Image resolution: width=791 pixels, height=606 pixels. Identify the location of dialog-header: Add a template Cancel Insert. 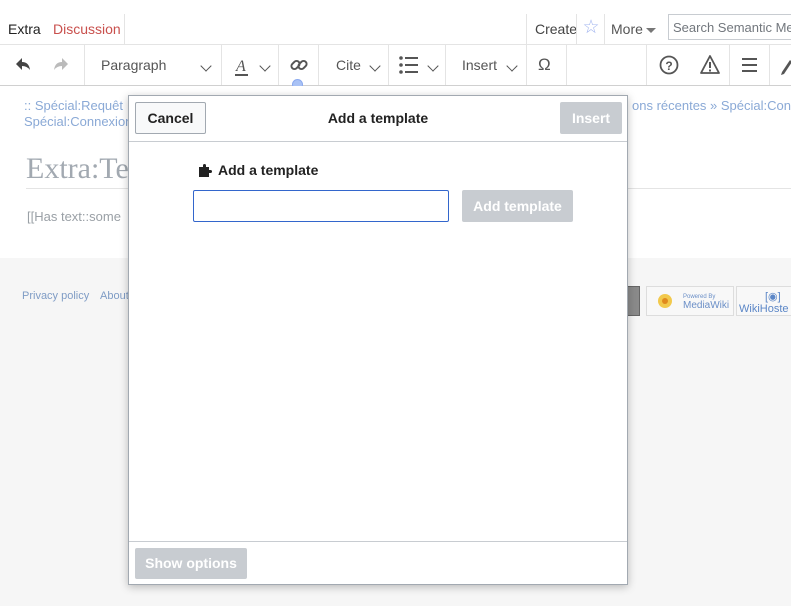
(378, 119).